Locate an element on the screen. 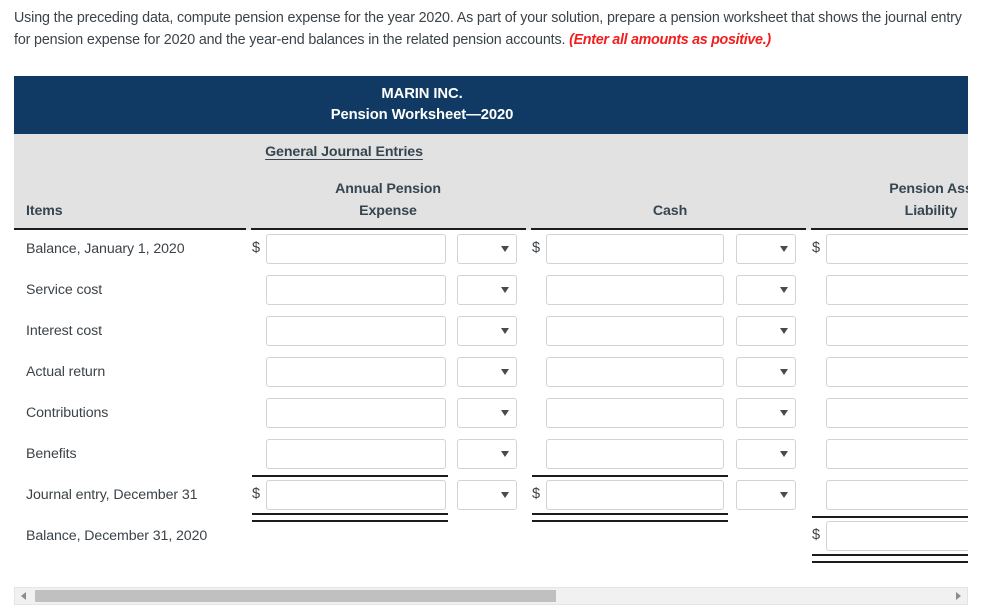  company-name: MARIN INC. is located at coordinates (422, 94).